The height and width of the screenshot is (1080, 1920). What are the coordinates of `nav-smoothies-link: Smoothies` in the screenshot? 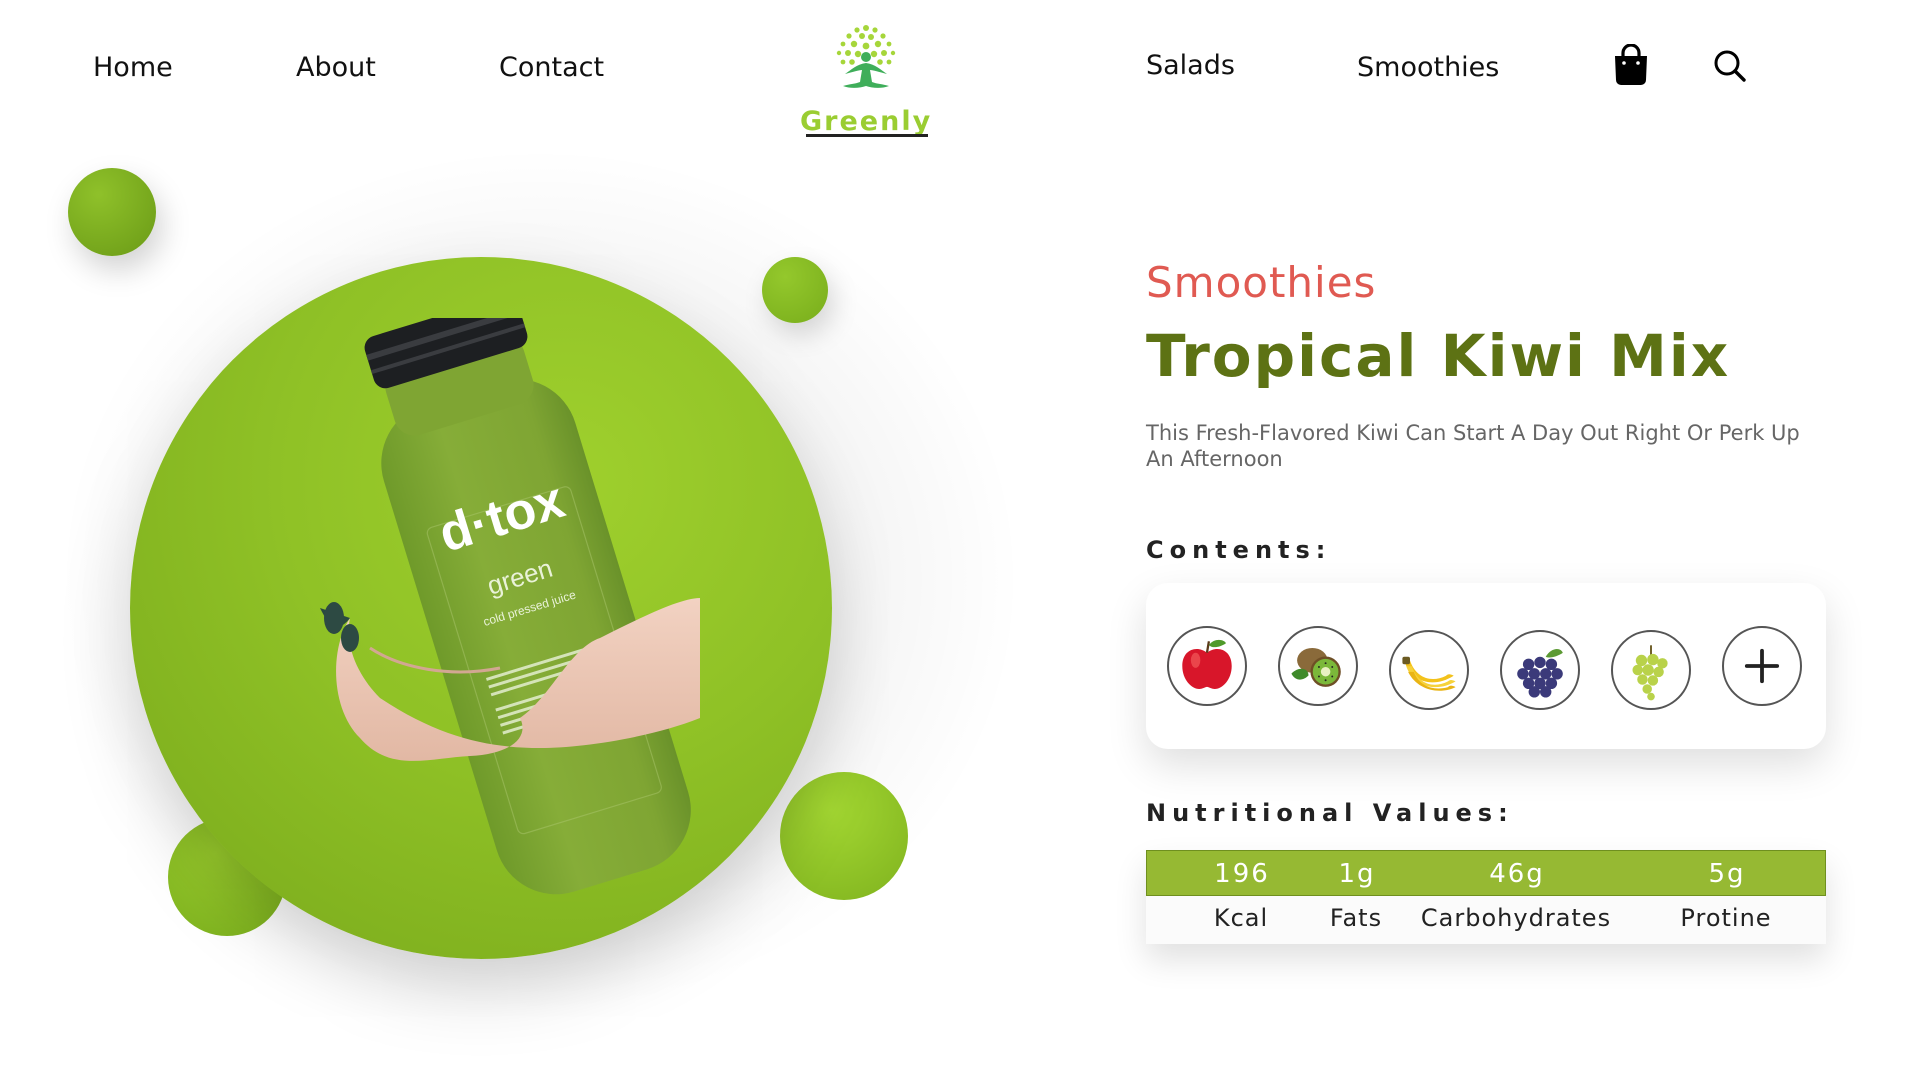 It's located at (1428, 67).